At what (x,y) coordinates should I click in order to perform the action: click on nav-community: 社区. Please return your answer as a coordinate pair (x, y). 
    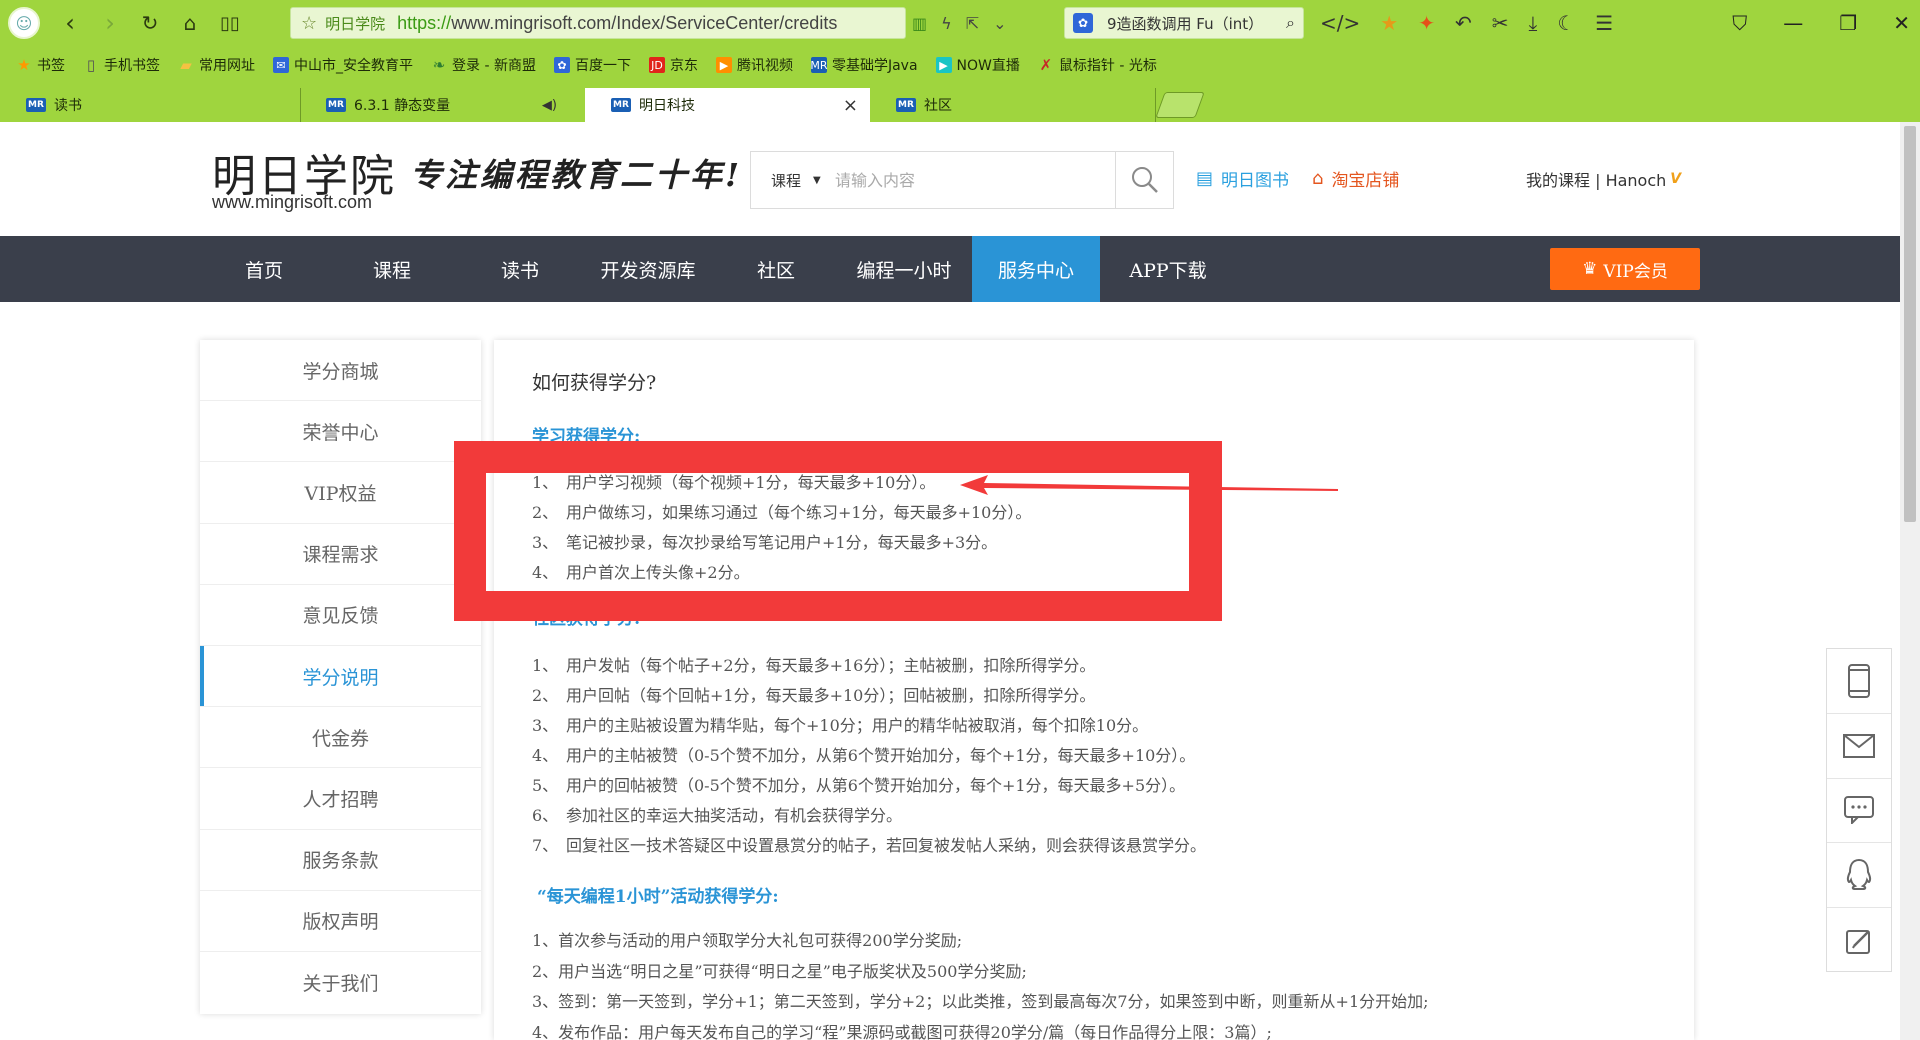
    Looking at the image, I should click on (776, 269).